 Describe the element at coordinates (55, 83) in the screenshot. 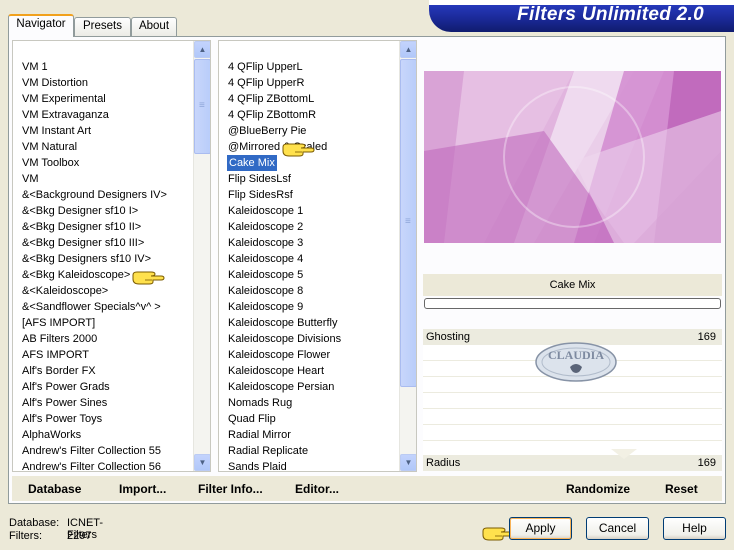

I see `list-item: VM Distortion` at that location.